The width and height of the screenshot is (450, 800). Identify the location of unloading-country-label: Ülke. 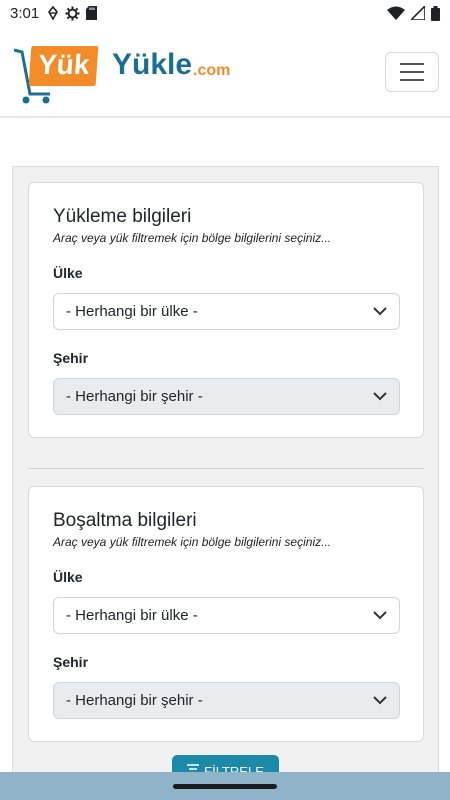
(68, 577).